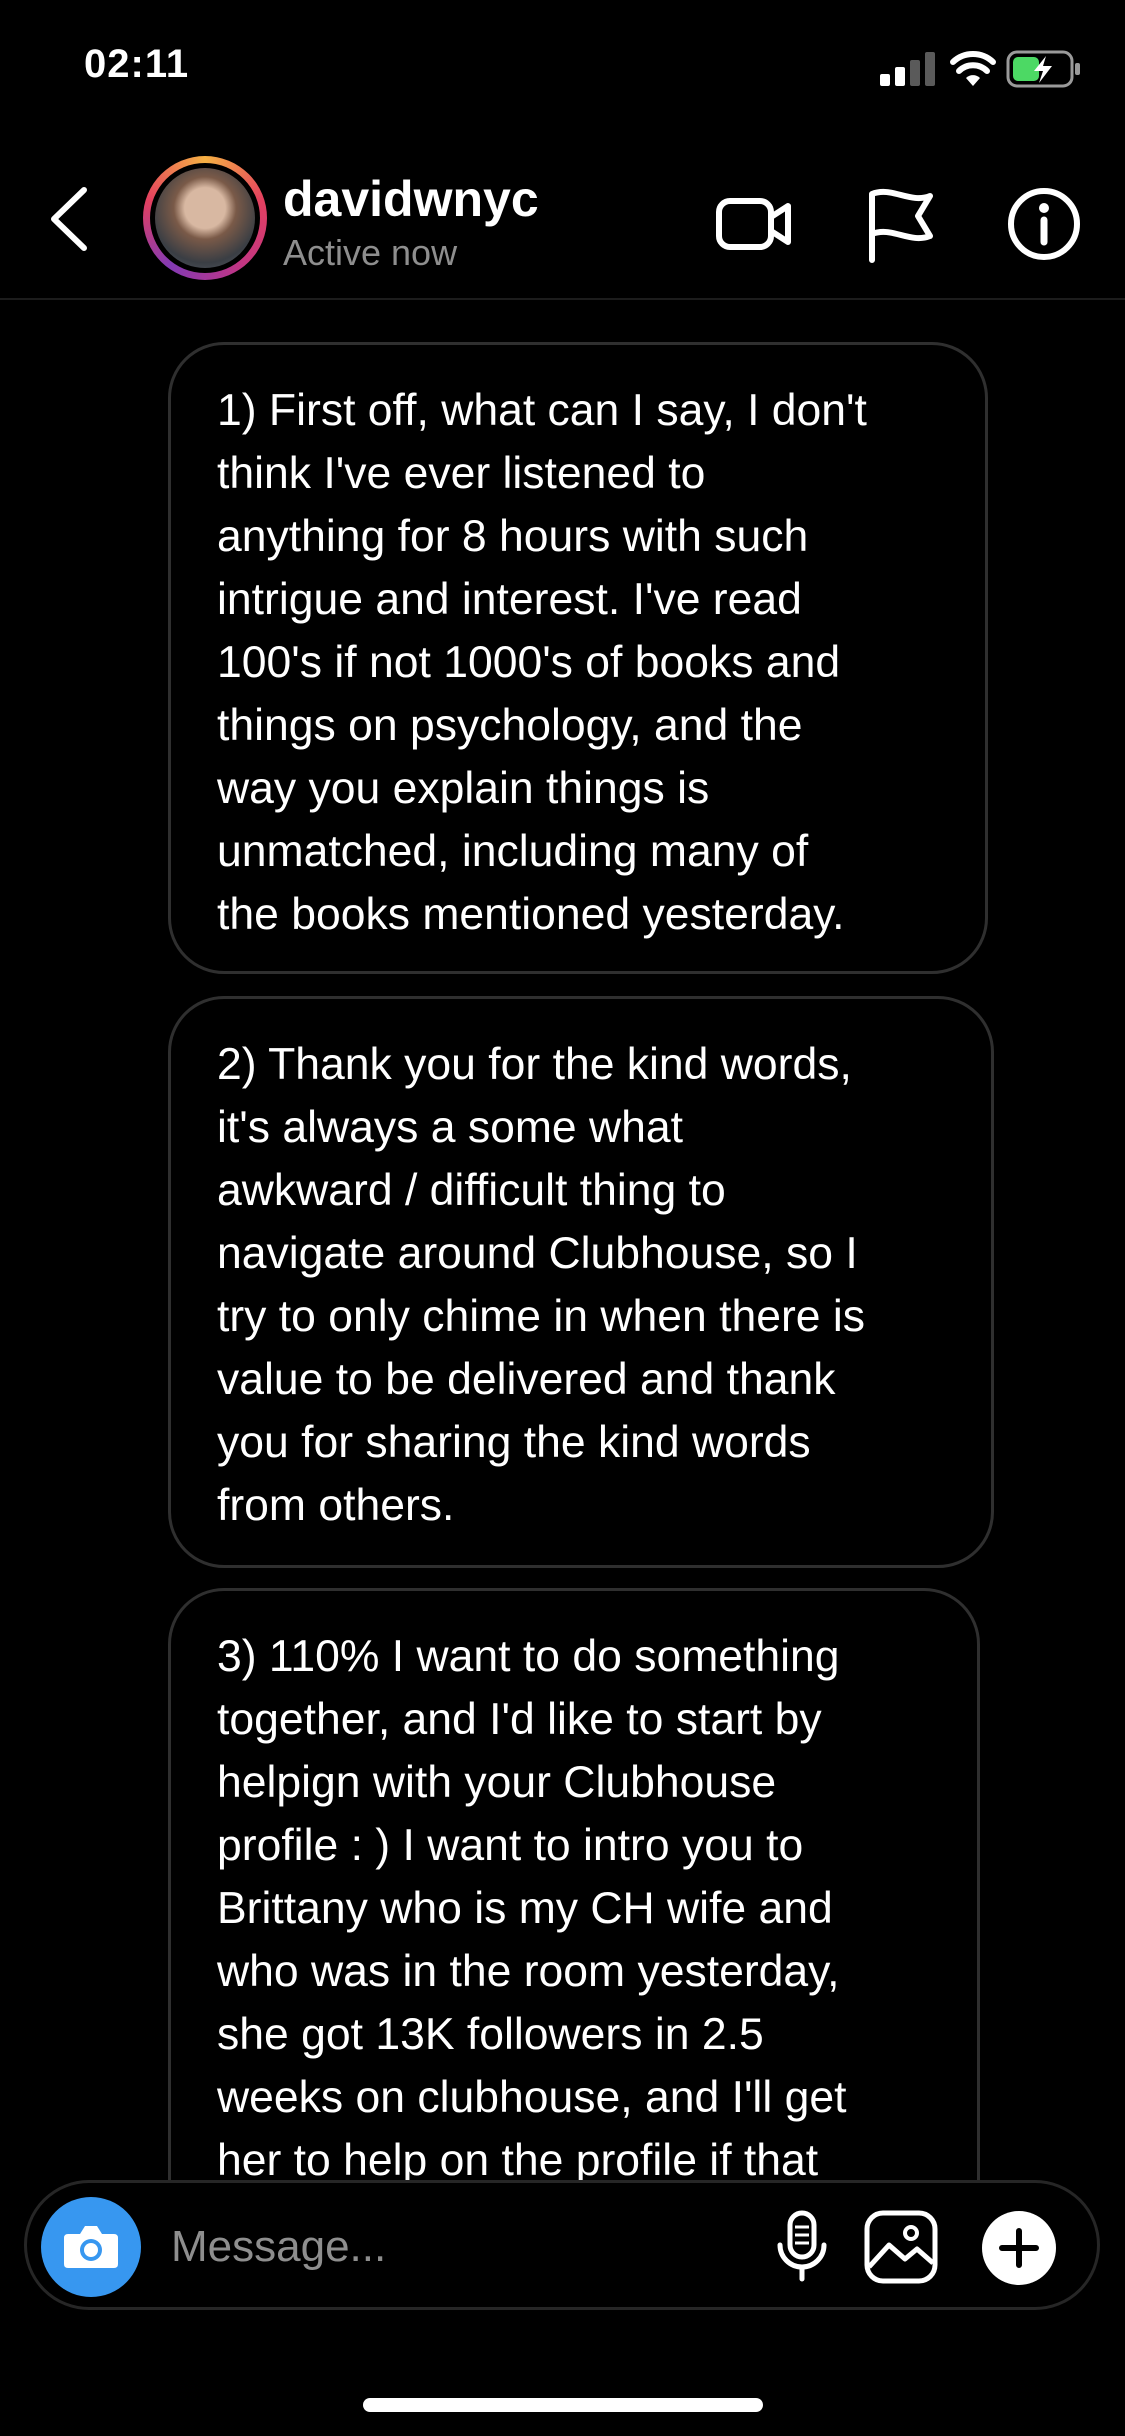 The width and height of the screenshot is (1125, 2436). Describe the element at coordinates (907, 69) in the screenshot. I see `signal-icon` at that location.